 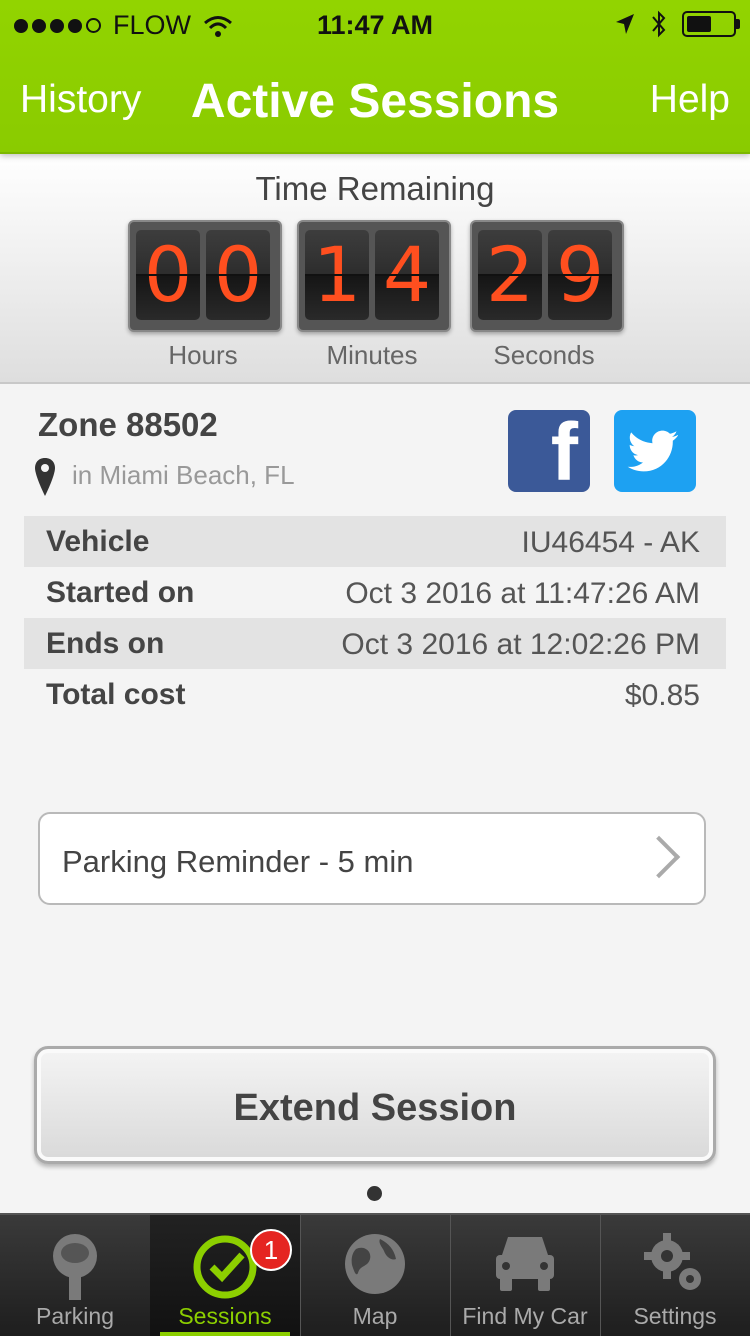 What do you see at coordinates (375, 541) in the screenshot?
I see `detail-row-vehicle: Vehicle IU46454 - AK` at bounding box center [375, 541].